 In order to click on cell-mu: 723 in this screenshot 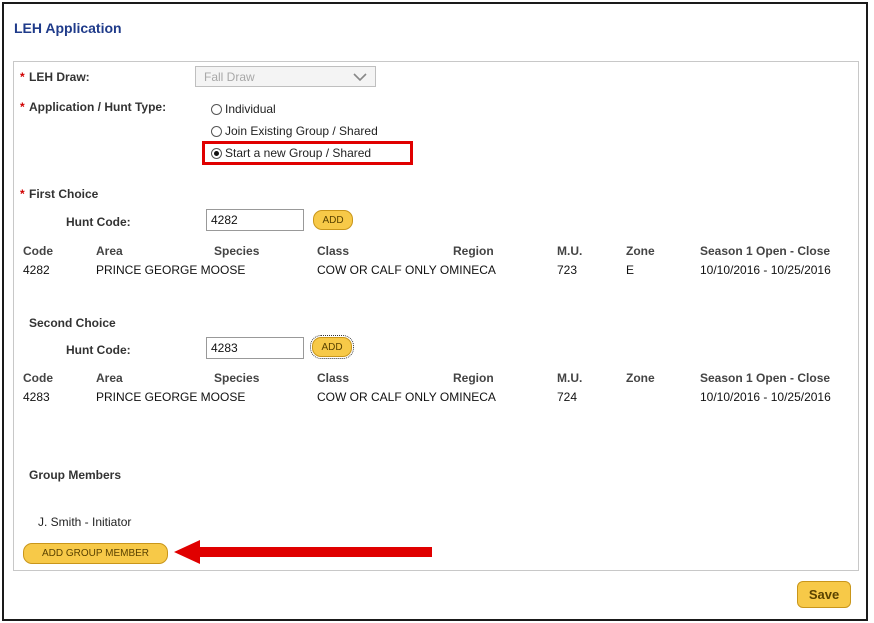, I will do `click(567, 270)`.